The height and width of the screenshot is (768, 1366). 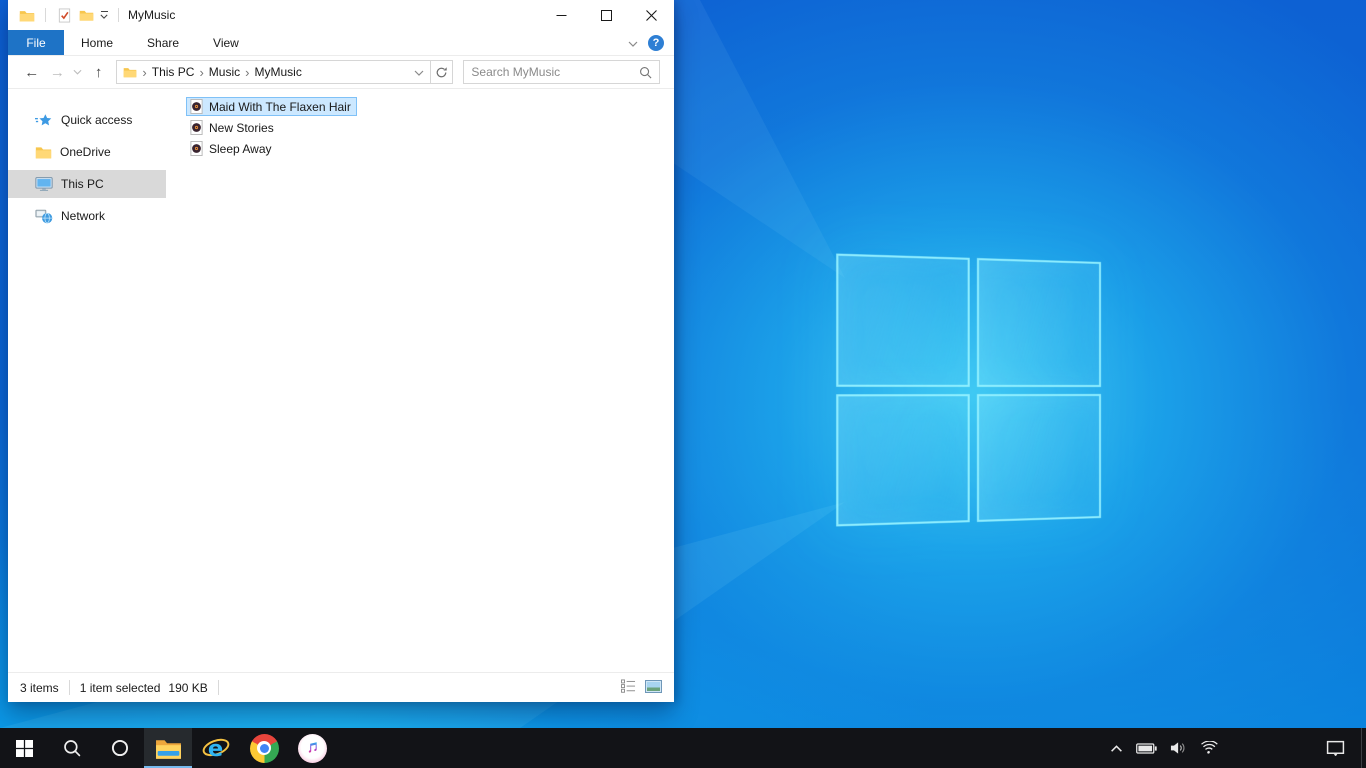 What do you see at coordinates (64, 15) in the screenshot?
I see `properties-icon` at bounding box center [64, 15].